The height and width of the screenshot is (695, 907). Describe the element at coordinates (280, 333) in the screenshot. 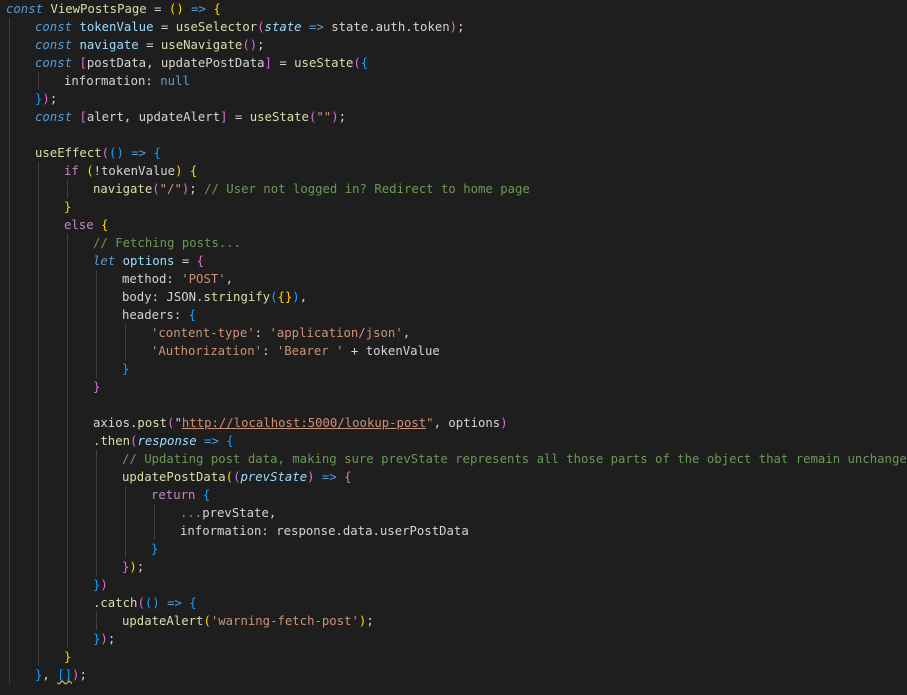

I see `code-text: 'content-type': 'application/json',` at that location.